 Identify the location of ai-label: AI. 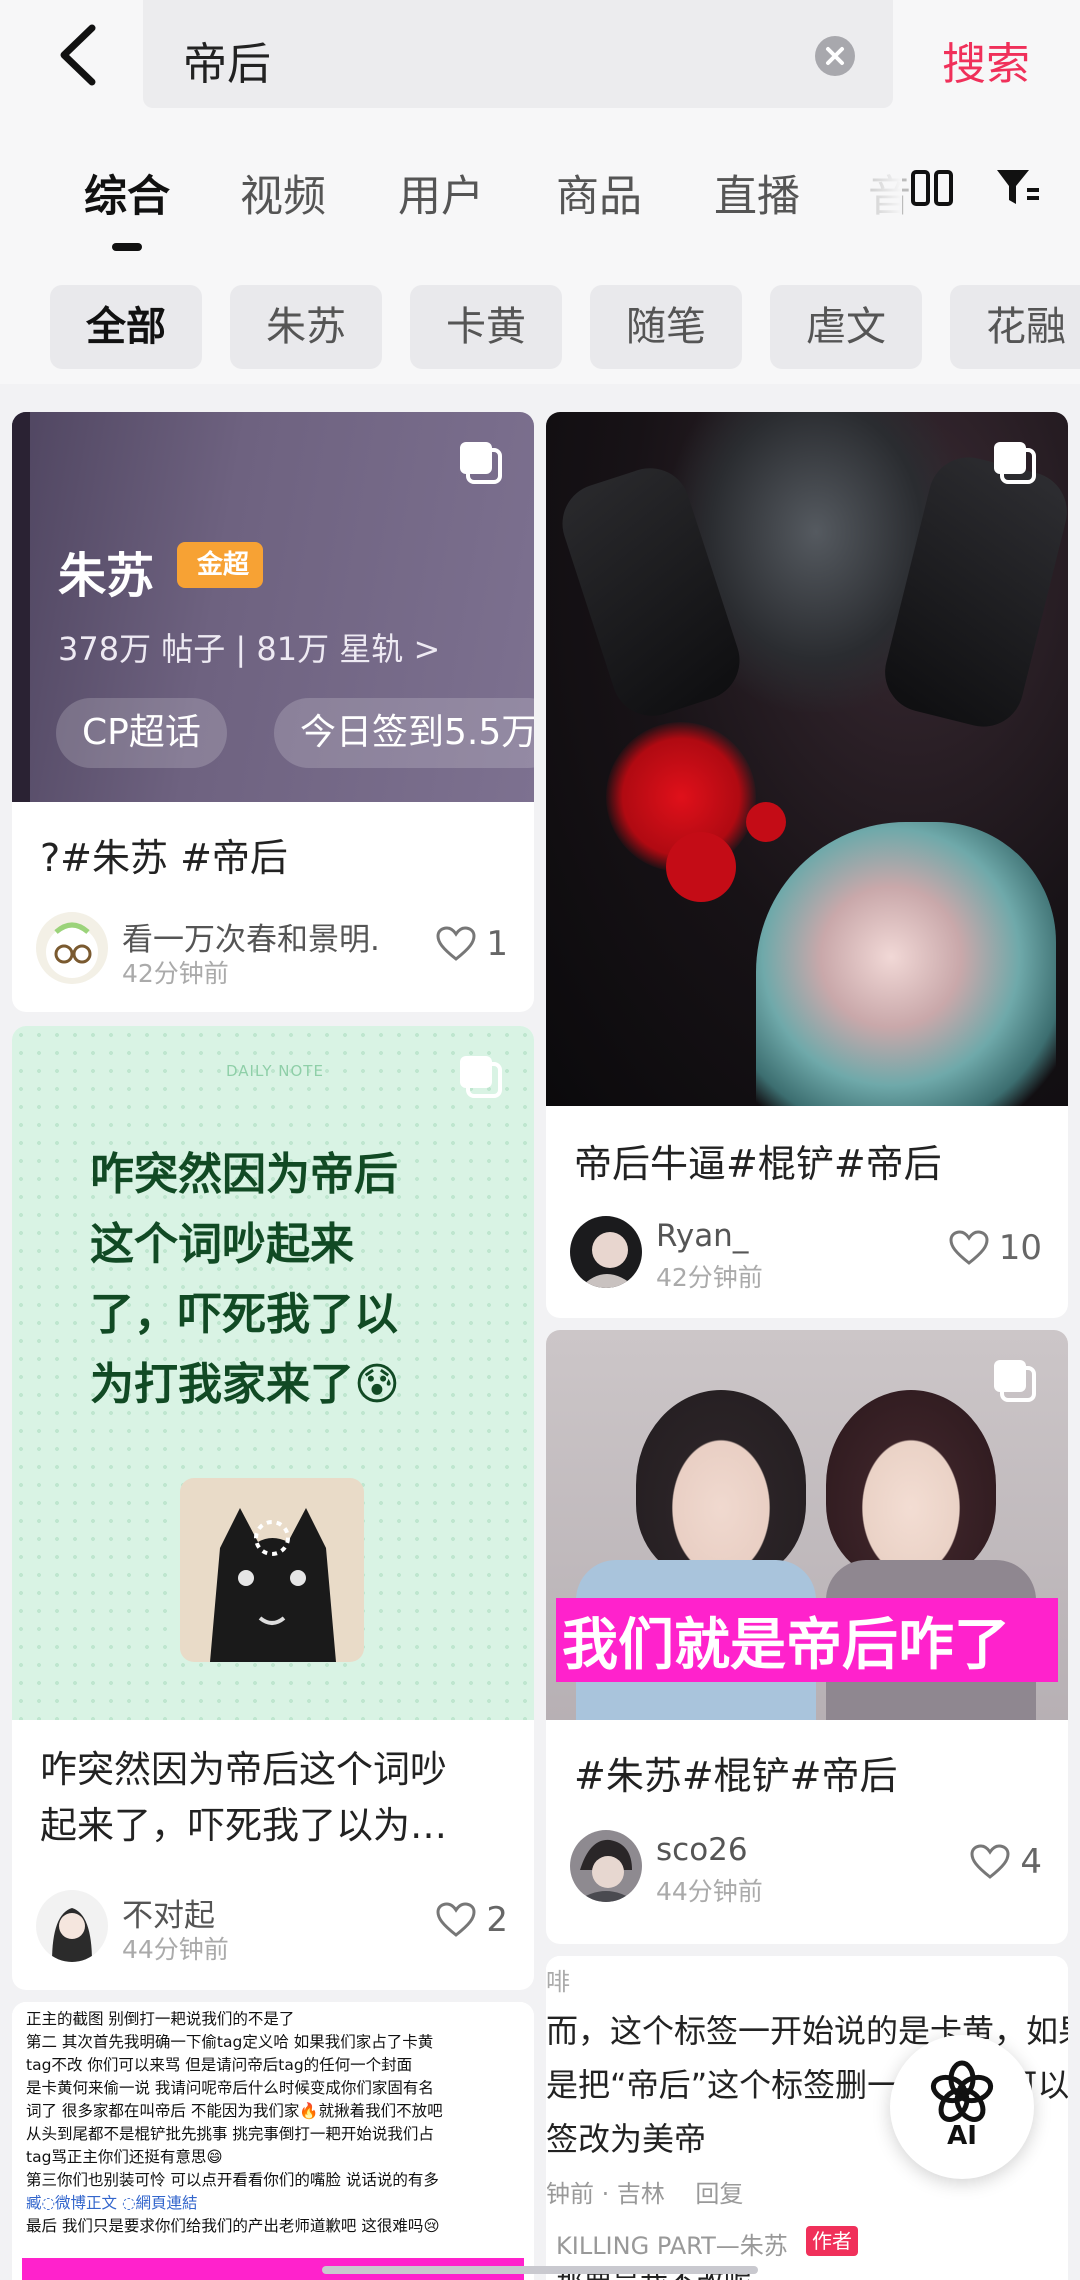
(962, 2136).